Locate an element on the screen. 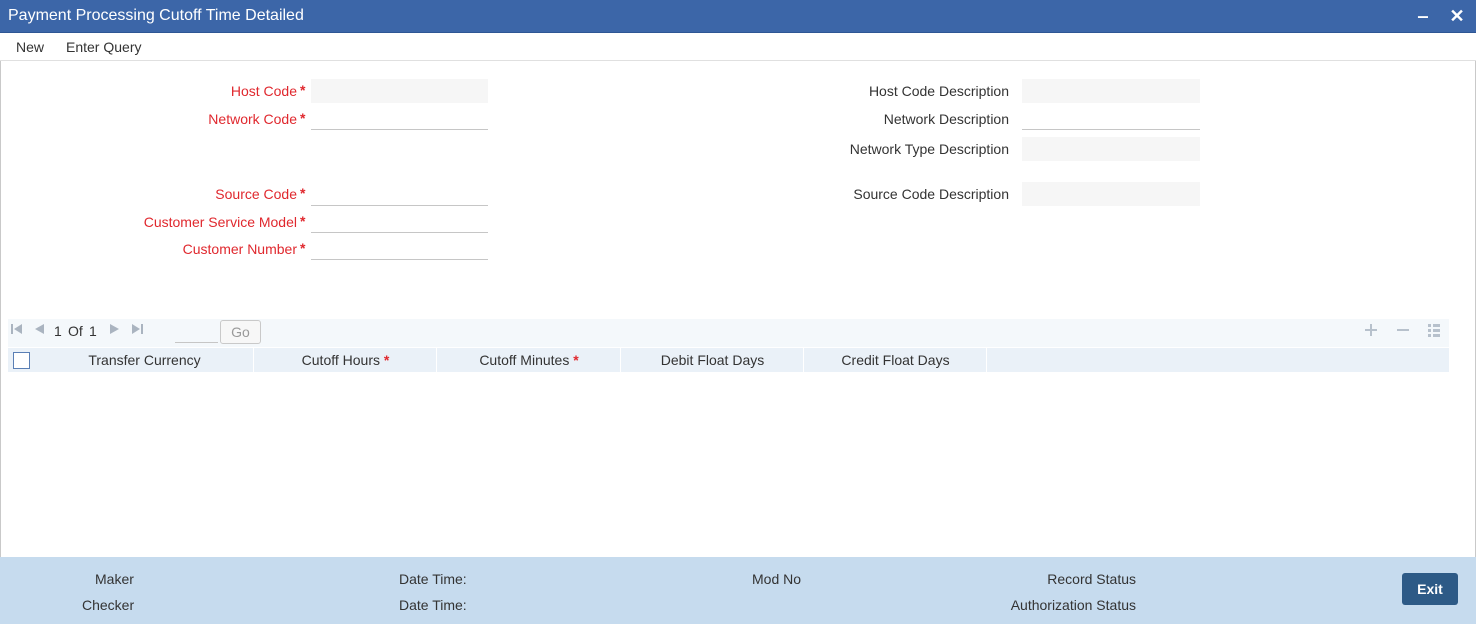 The width and height of the screenshot is (1476, 624). source-code-field is located at coordinates (399, 194).